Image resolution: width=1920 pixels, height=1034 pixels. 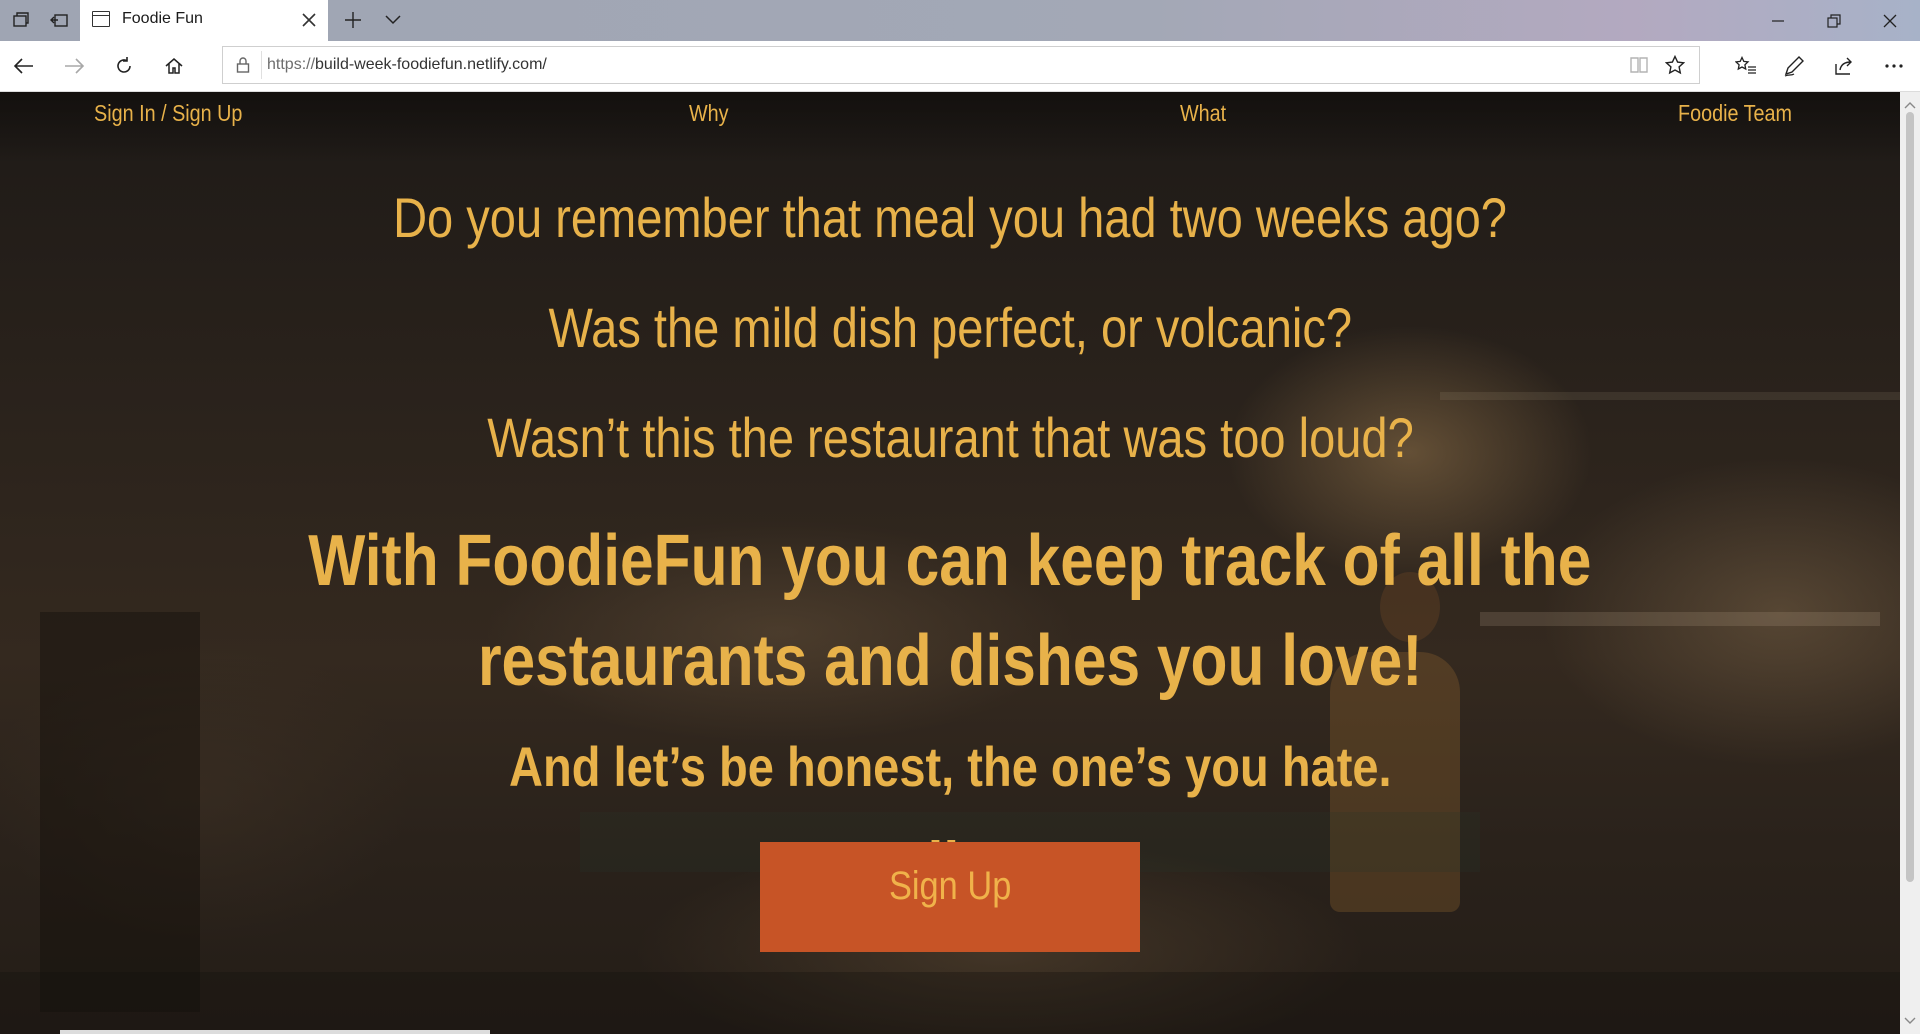 What do you see at coordinates (1735, 113) in the screenshot?
I see `nav-foodie-team: Foodie Team` at bounding box center [1735, 113].